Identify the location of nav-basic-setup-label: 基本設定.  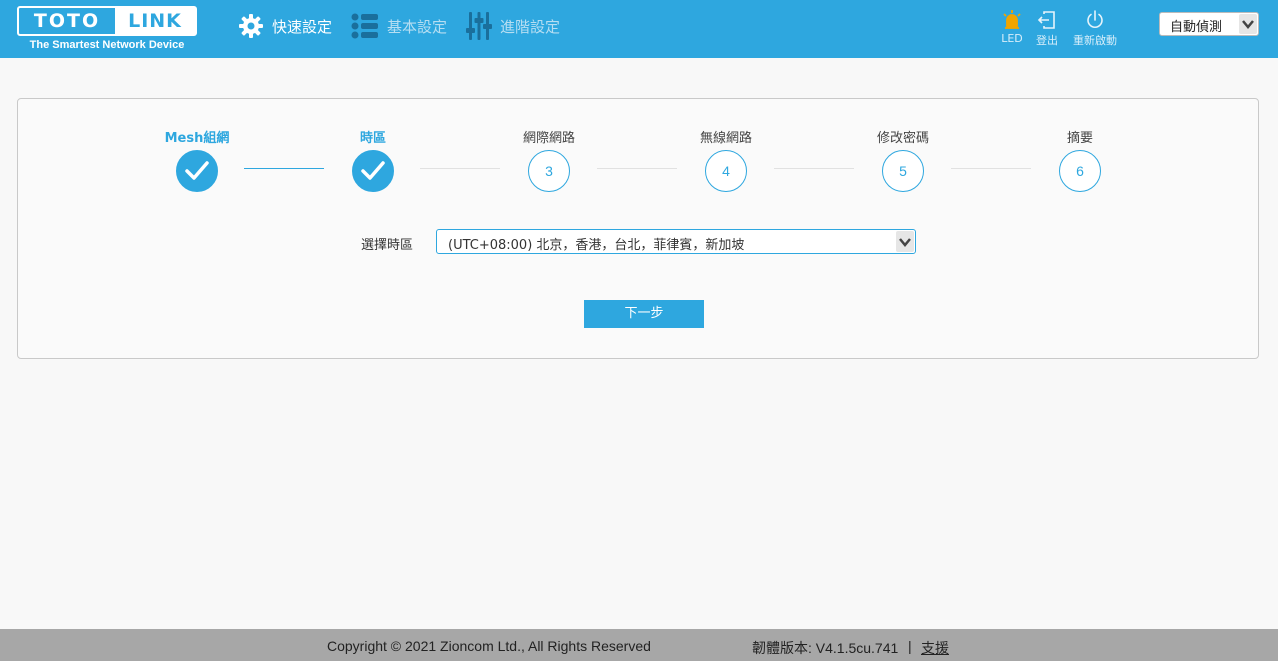
(417, 26).